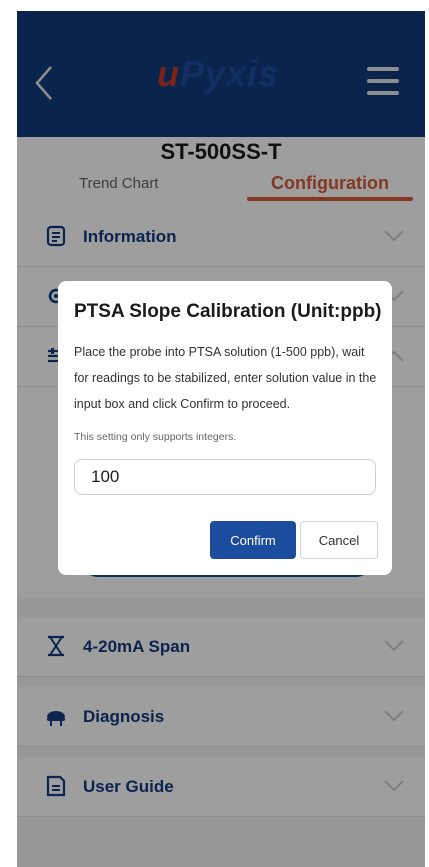 The height and width of the screenshot is (867, 429). What do you see at coordinates (155, 437) in the screenshot?
I see `dialog-note: This setting only supports integers.` at bounding box center [155, 437].